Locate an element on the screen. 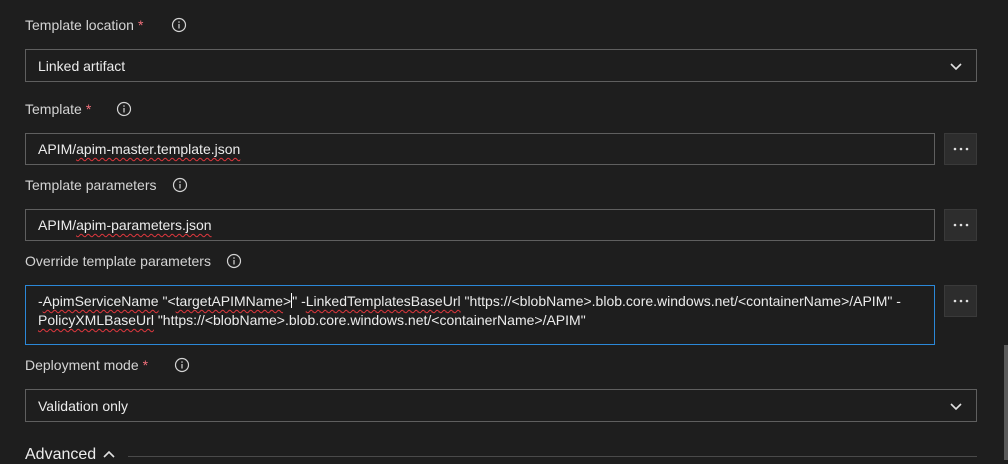 This screenshot has width=1008, height=464. template-browse-button is located at coordinates (960, 149).